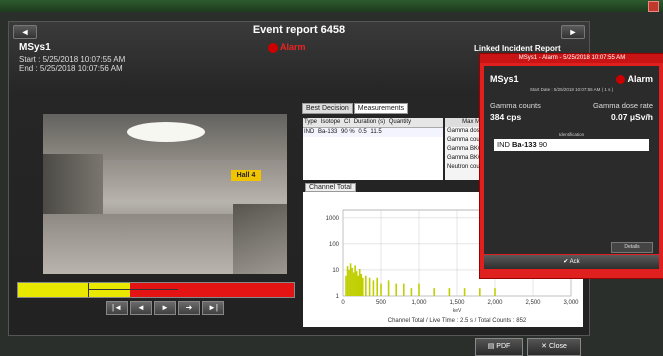  I want to click on alarm-indicator: Alarm, so click(287, 47).